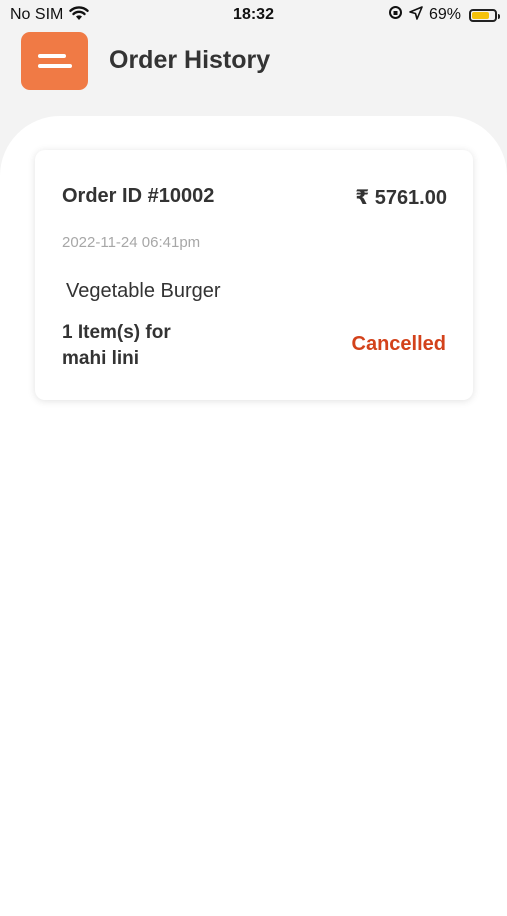  I want to click on order-id: Order ID #10002, so click(138, 196).